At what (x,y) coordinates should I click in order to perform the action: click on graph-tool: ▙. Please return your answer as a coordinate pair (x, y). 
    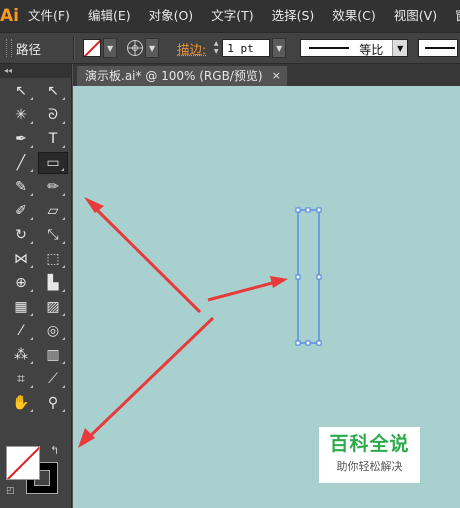
    Looking at the image, I should click on (53, 283).